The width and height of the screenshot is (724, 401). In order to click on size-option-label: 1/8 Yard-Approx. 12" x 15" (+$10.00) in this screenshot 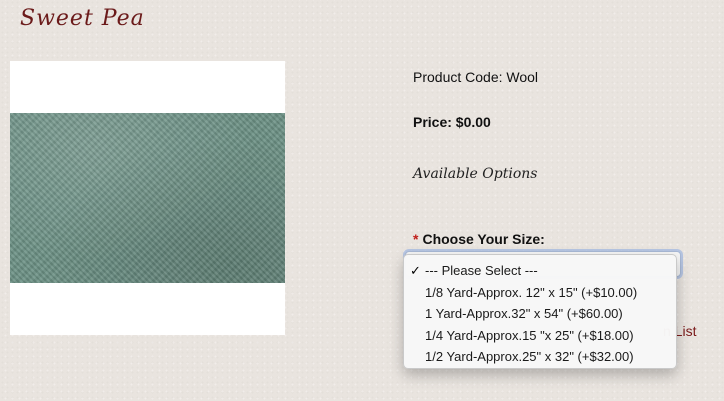, I will do `click(531, 292)`.